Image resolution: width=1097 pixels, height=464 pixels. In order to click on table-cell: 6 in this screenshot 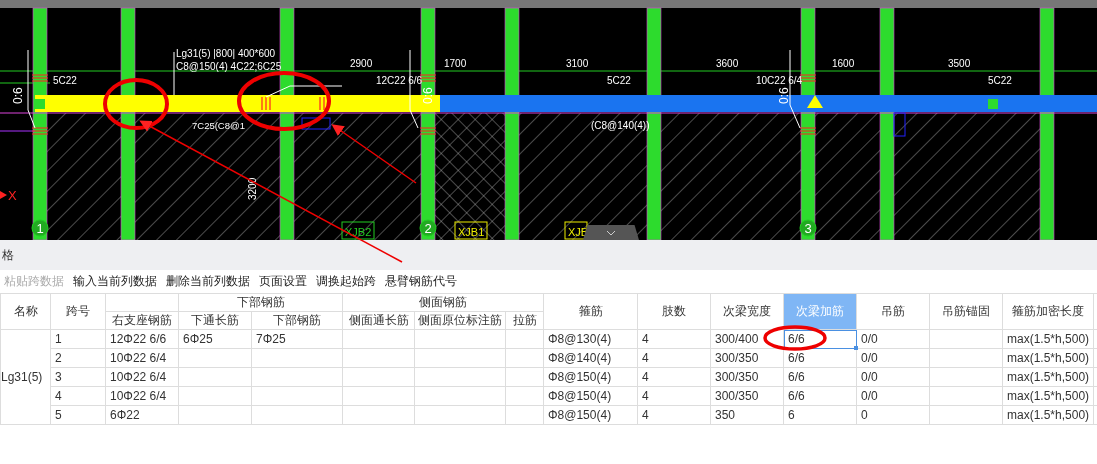, I will do `click(820, 415)`.